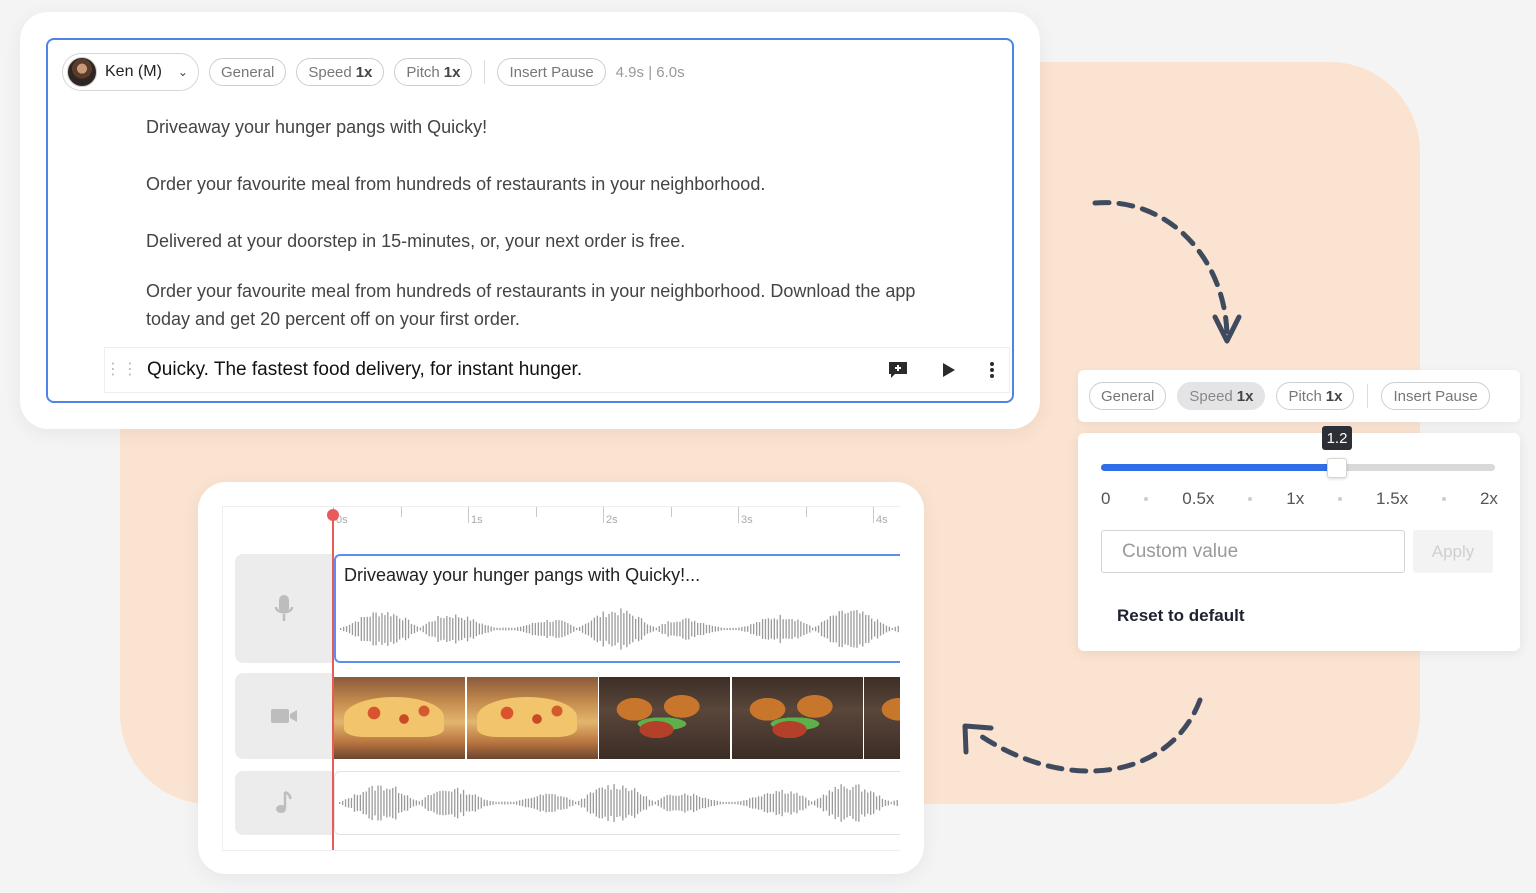  I want to click on tab-pitch-value: 1x, so click(1334, 396).